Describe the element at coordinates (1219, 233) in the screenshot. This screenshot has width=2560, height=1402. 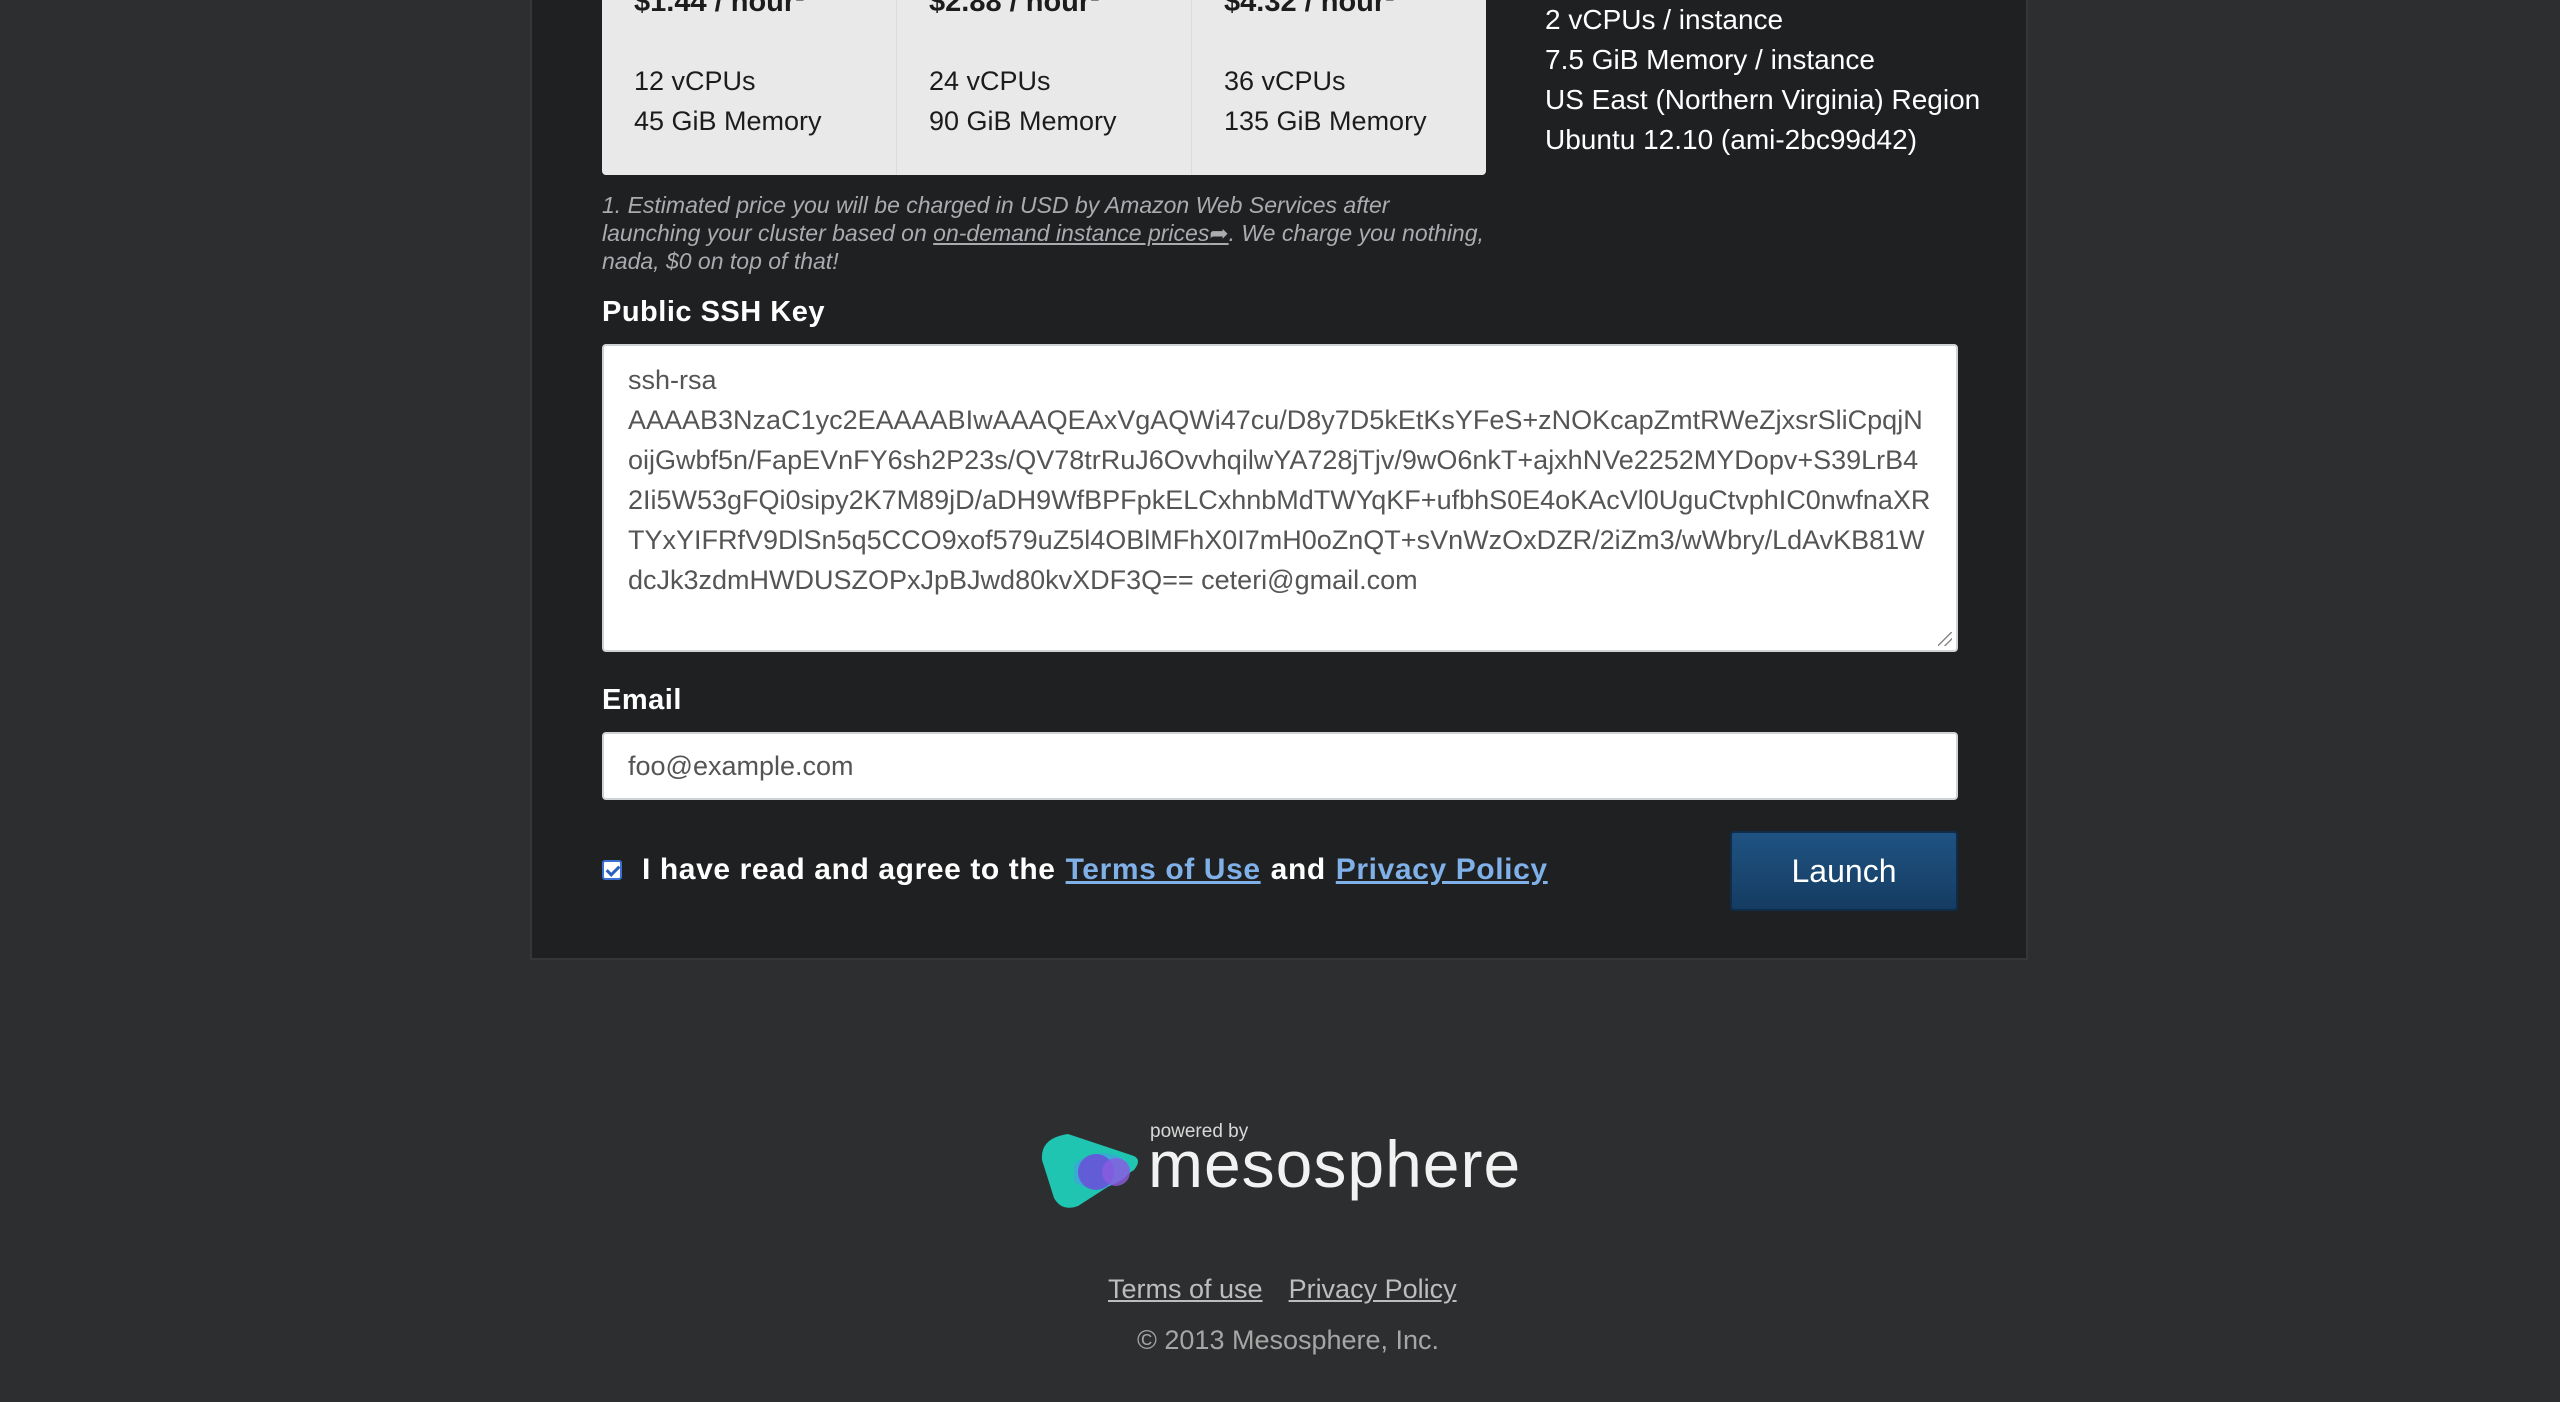
I see `external-link-icon: ➦` at that location.